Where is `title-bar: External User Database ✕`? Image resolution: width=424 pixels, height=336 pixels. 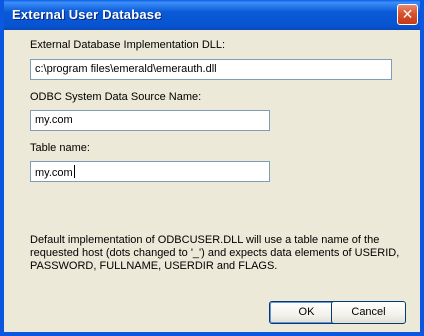
title-bar: External User Database ✕ is located at coordinates (212, 15).